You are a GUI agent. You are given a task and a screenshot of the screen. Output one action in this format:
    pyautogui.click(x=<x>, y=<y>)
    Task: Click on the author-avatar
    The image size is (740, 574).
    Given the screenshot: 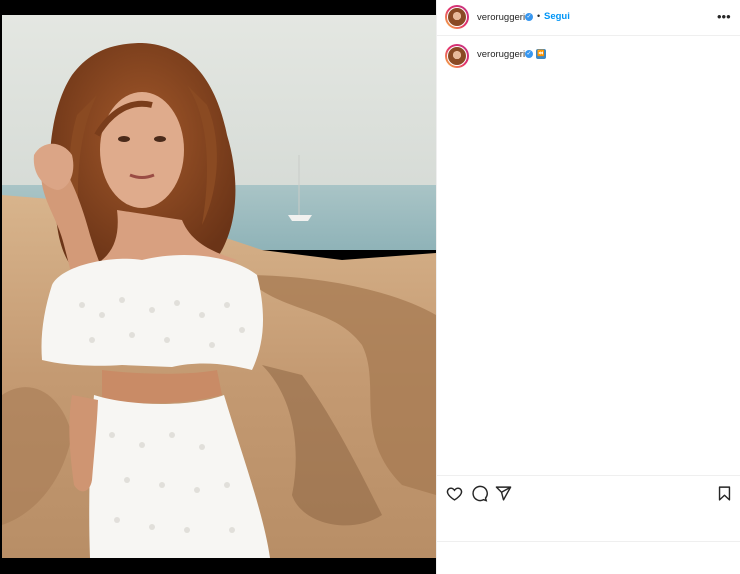 What is the action you would take?
    pyautogui.click(x=457, y=17)
    